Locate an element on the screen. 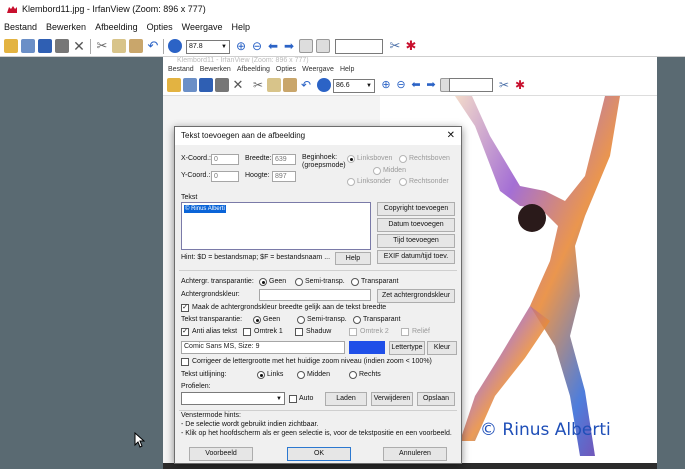 The image size is (685, 469). corner-linksboven-radio is located at coordinates (351, 159).